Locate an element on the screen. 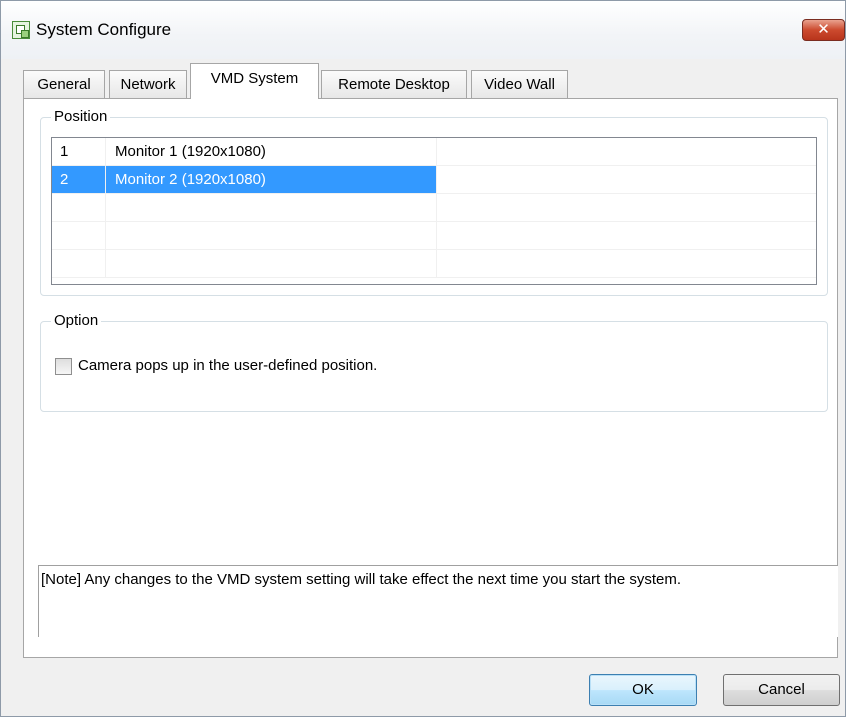  window-title: System Configure is located at coordinates (104, 29).